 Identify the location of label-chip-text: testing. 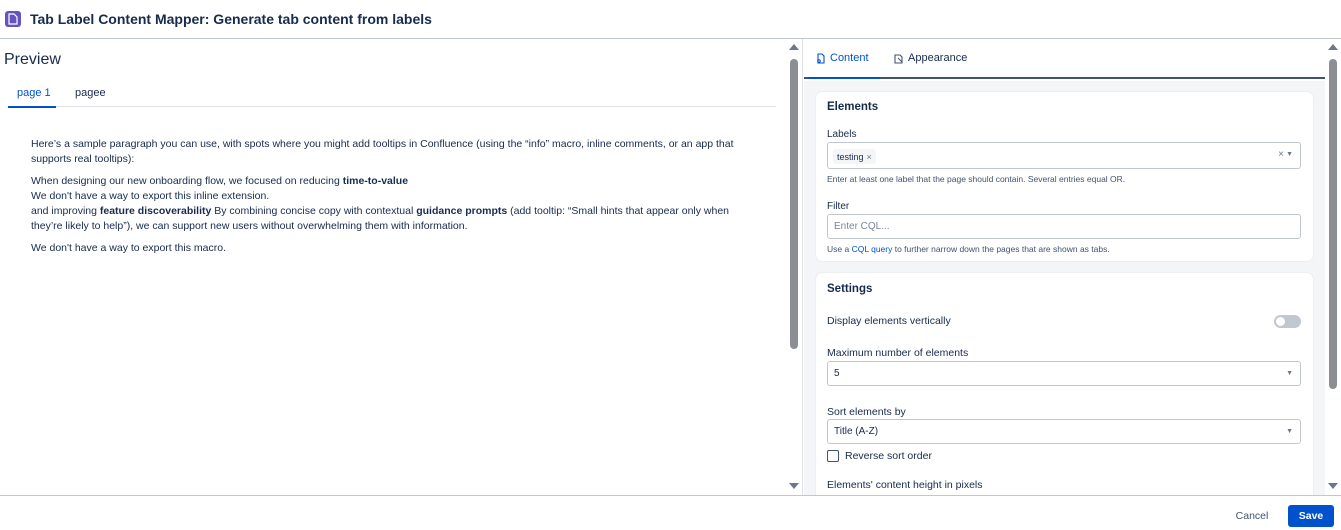
(850, 156).